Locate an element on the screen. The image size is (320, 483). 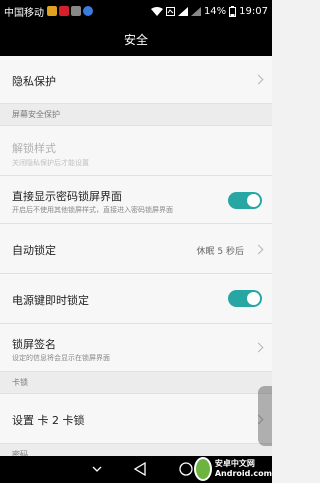
nfc-icon is located at coordinates (170, 11).